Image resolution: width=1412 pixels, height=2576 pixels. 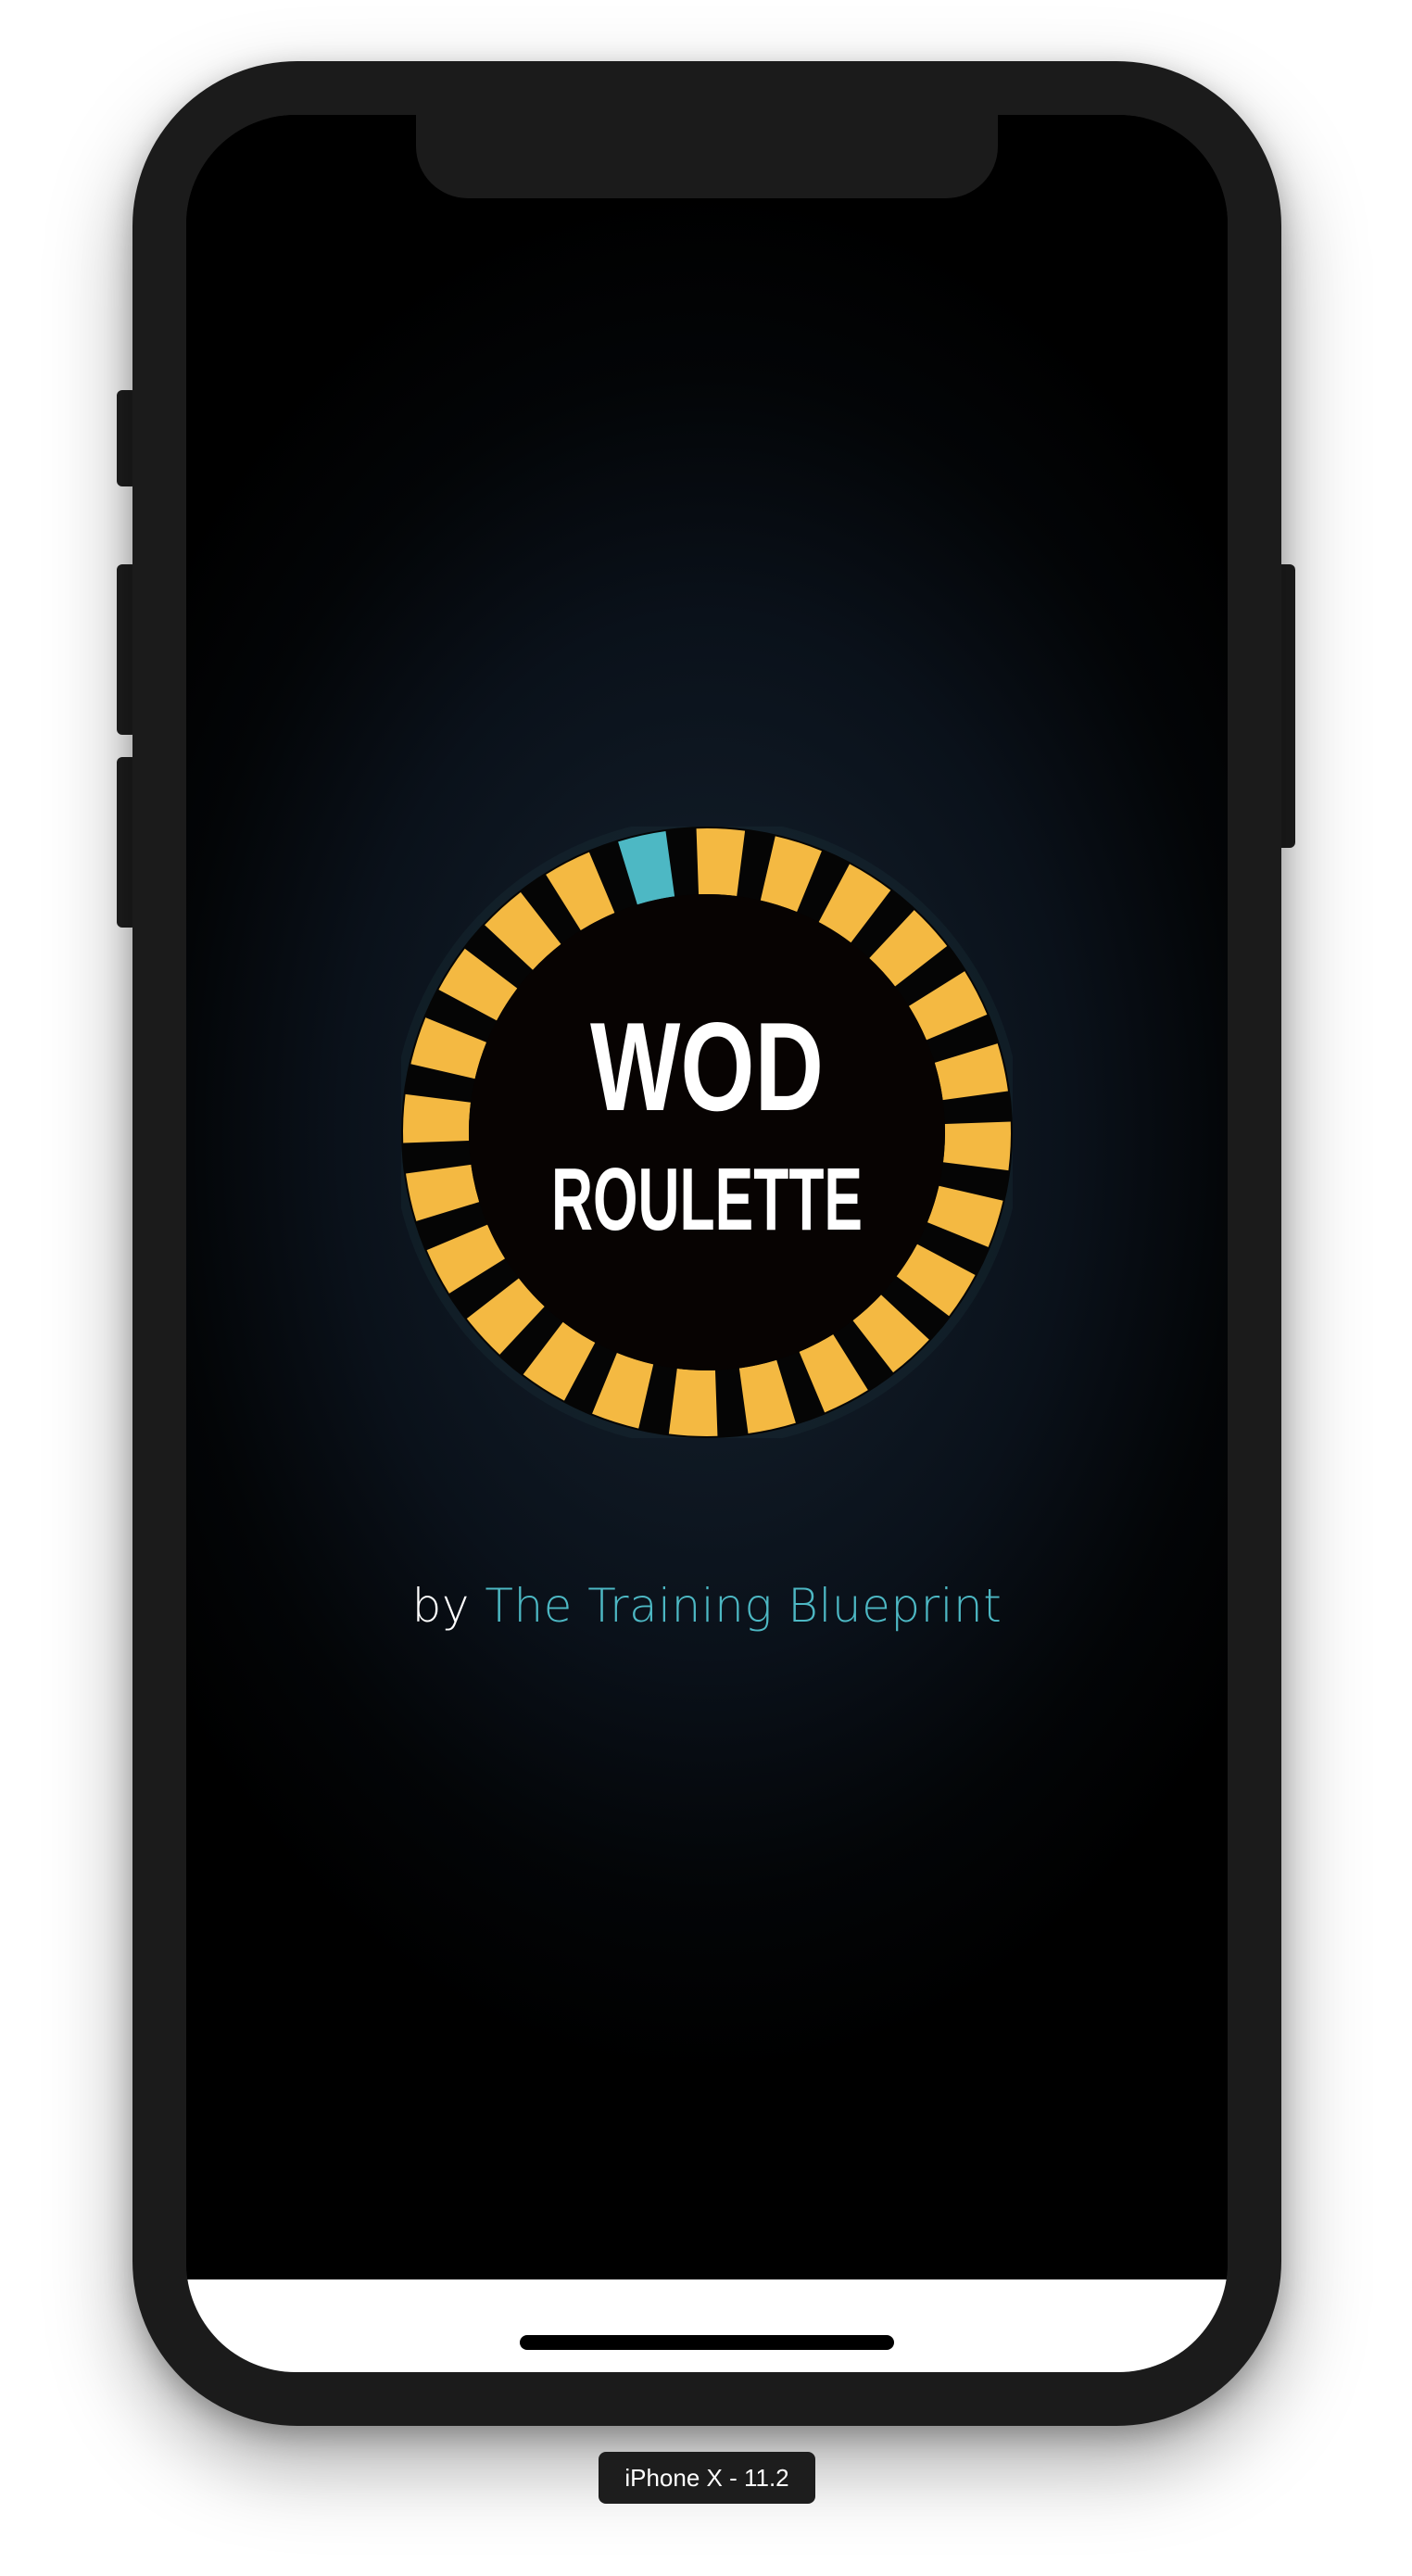 I want to click on logo-title-wod: WOD, so click(x=707, y=1066).